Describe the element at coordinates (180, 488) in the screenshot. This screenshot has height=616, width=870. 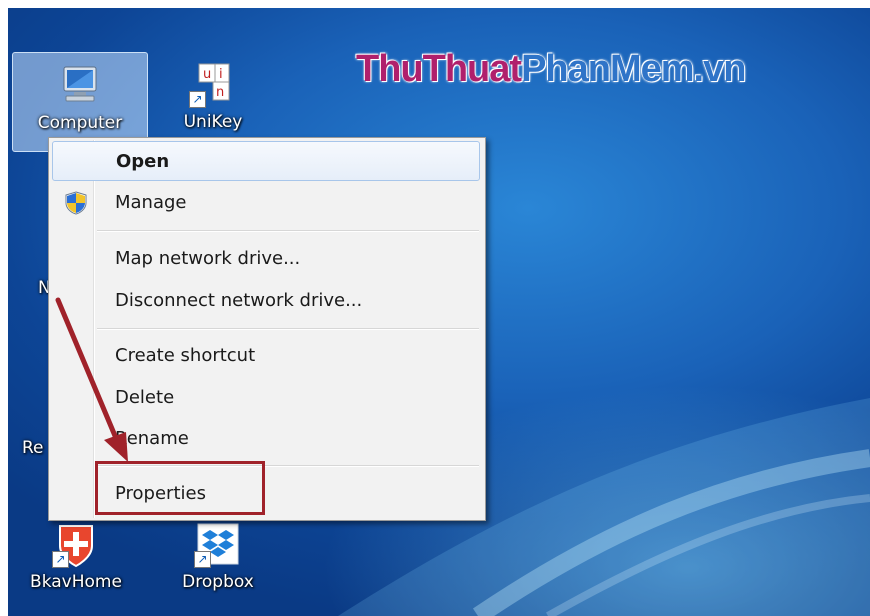
I see `properties-highlight-box` at that location.